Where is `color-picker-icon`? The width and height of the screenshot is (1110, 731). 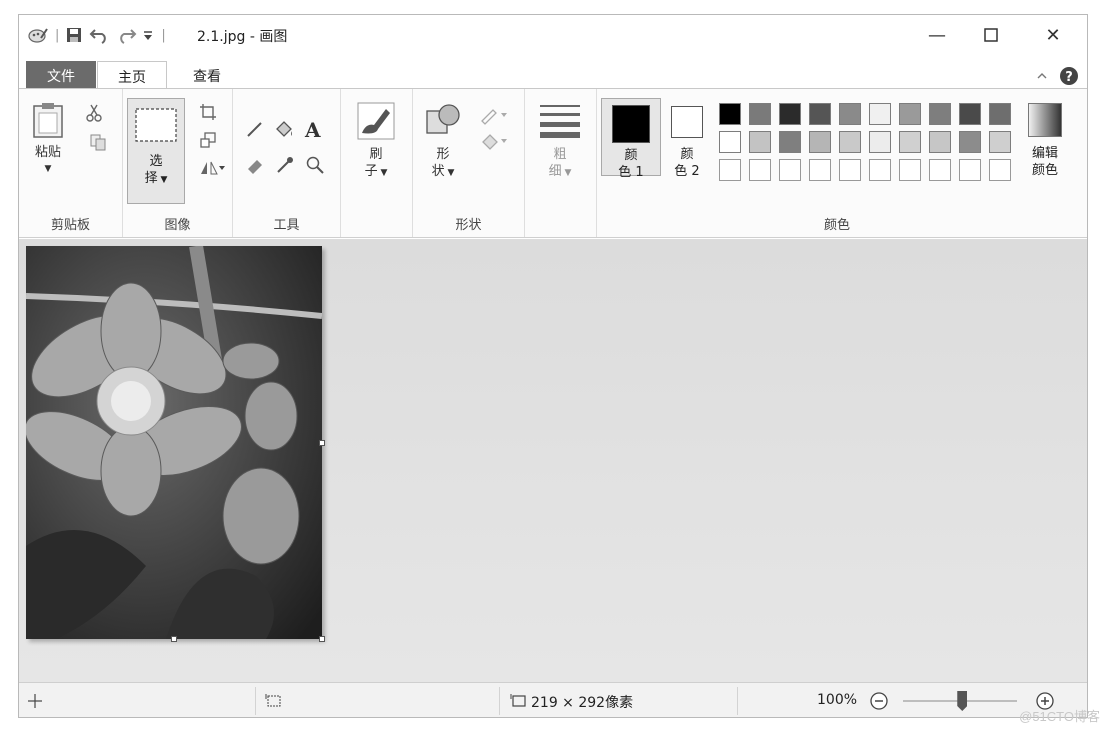
color-picker-icon is located at coordinates (285, 165).